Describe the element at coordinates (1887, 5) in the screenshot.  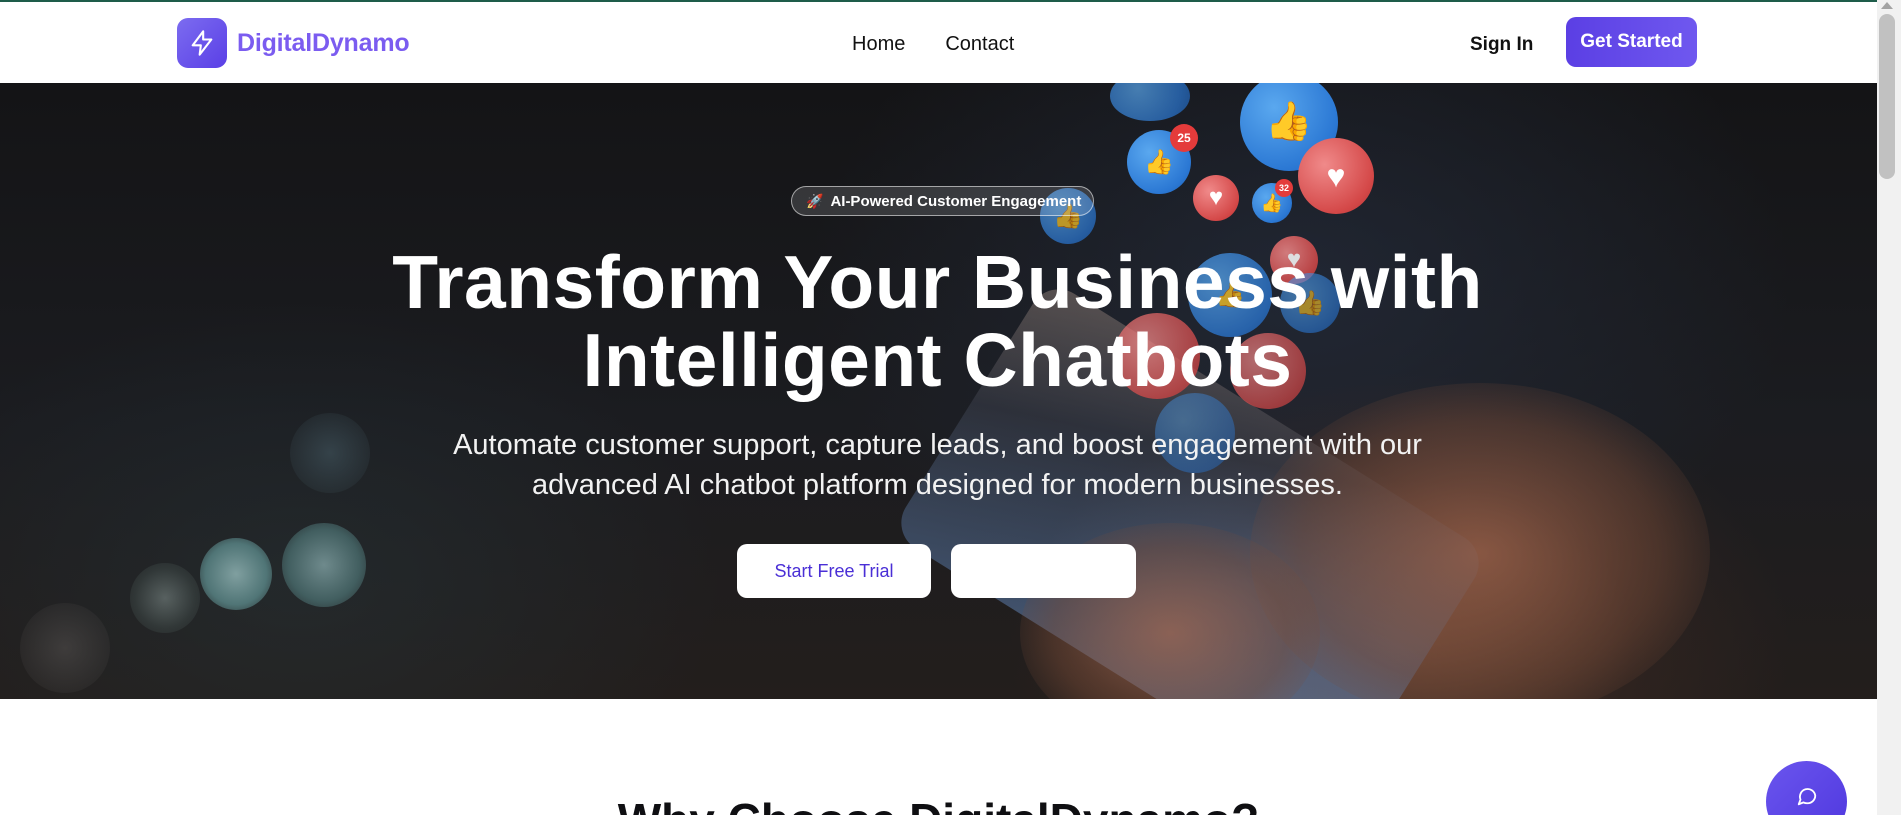
I see `scroll-up-arrow-icon` at that location.